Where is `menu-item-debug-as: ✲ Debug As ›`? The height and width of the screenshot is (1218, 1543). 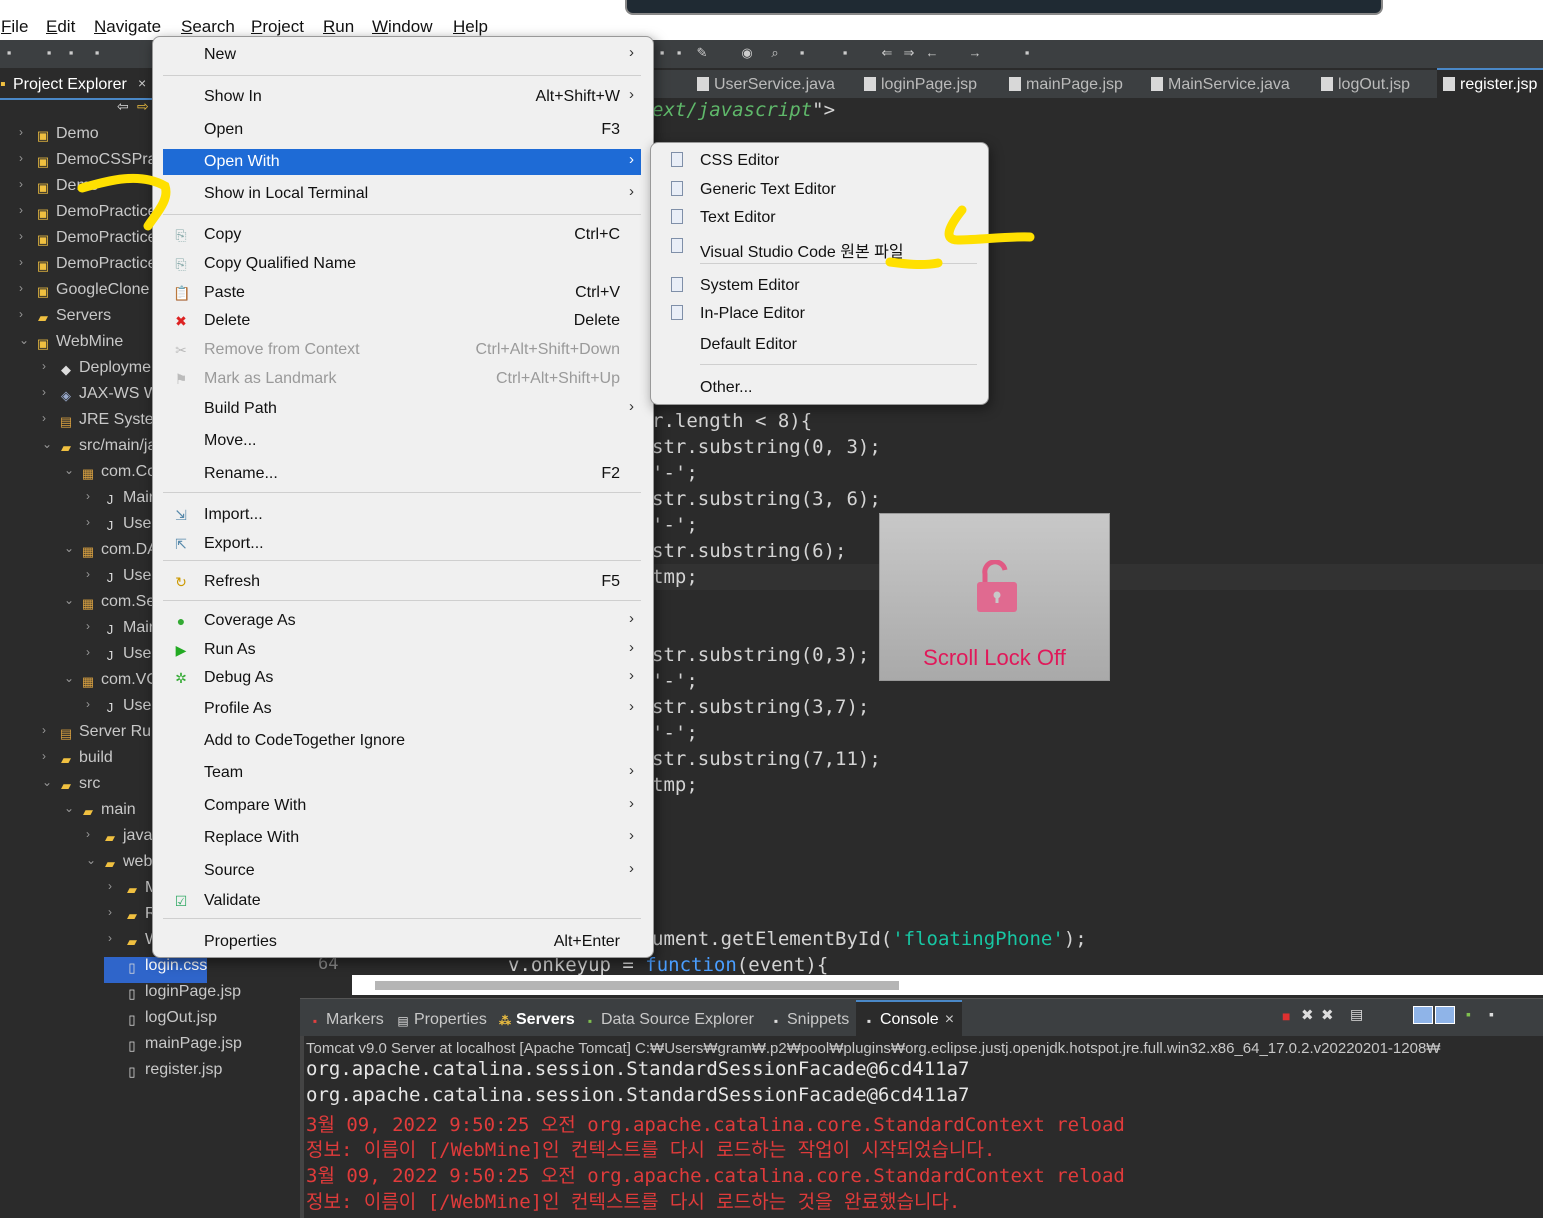
menu-item-debug-as: ✲ Debug As › is located at coordinates (402, 678).